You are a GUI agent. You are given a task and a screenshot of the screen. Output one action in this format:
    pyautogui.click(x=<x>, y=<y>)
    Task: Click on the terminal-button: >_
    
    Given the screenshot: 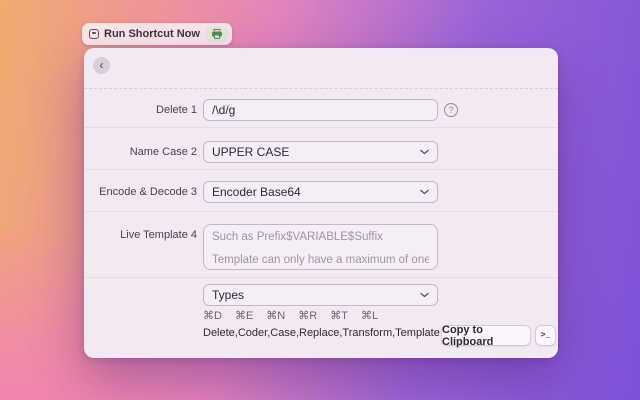 What is the action you would take?
    pyautogui.click(x=545, y=335)
    